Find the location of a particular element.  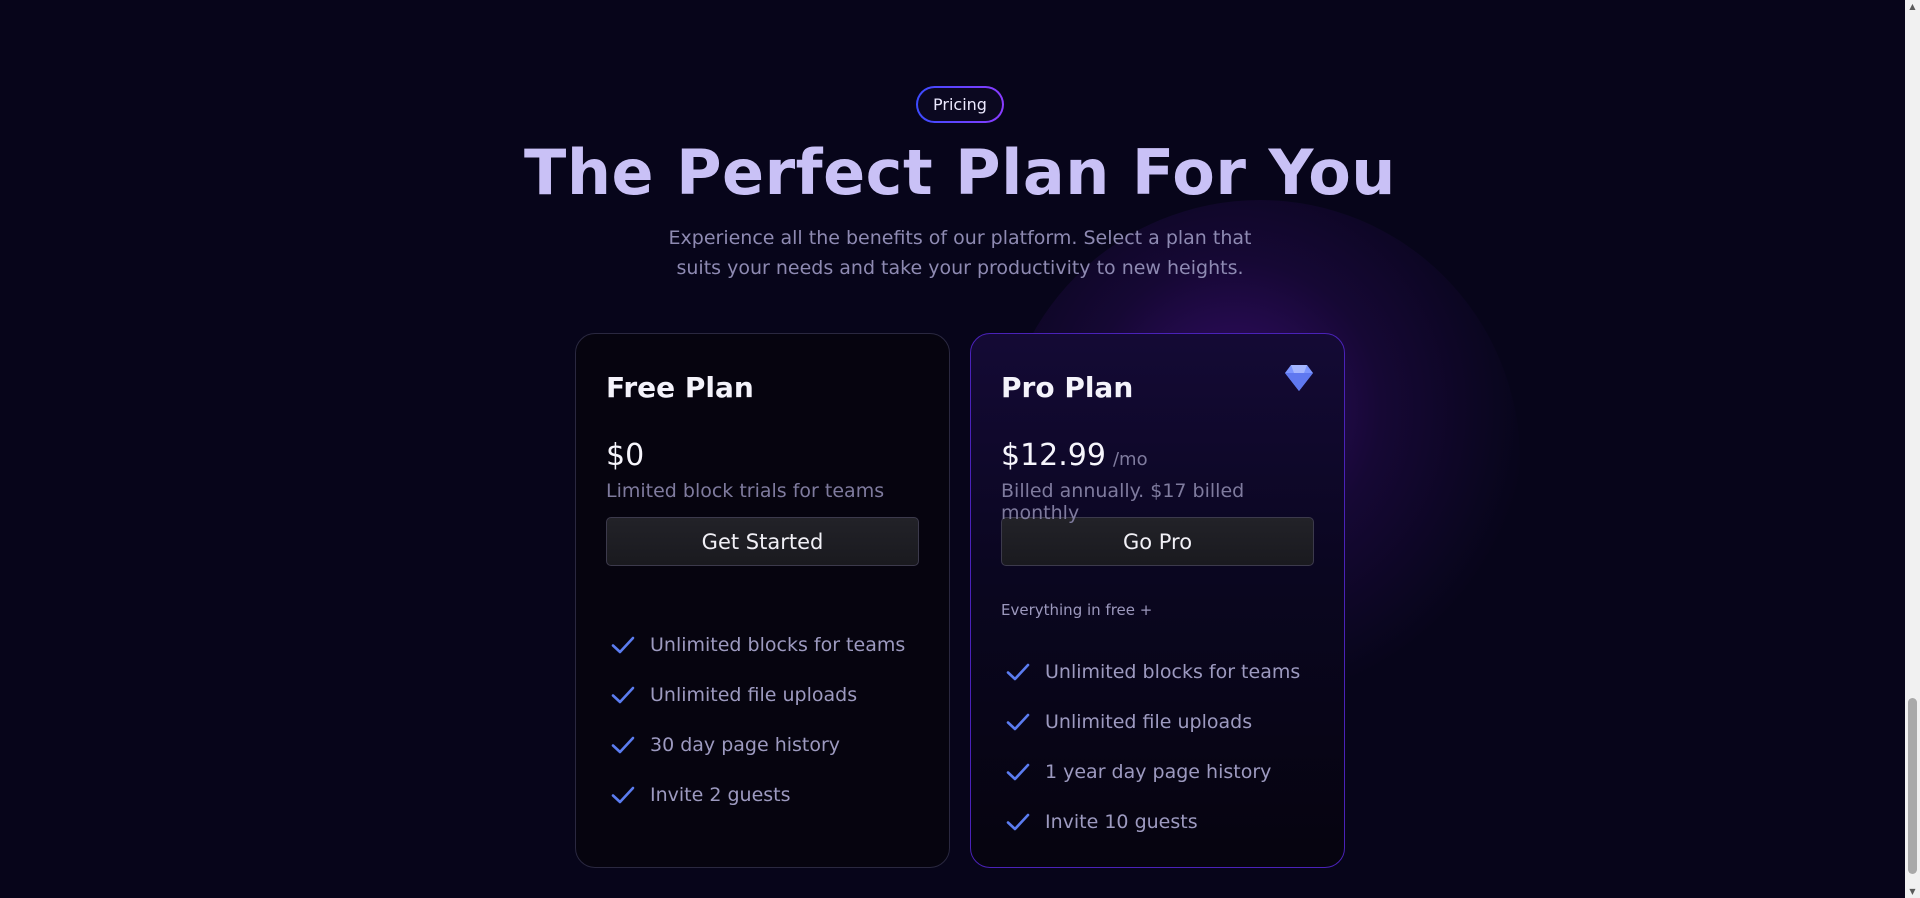

feature-item: 30 day page history is located at coordinates (762, 745).